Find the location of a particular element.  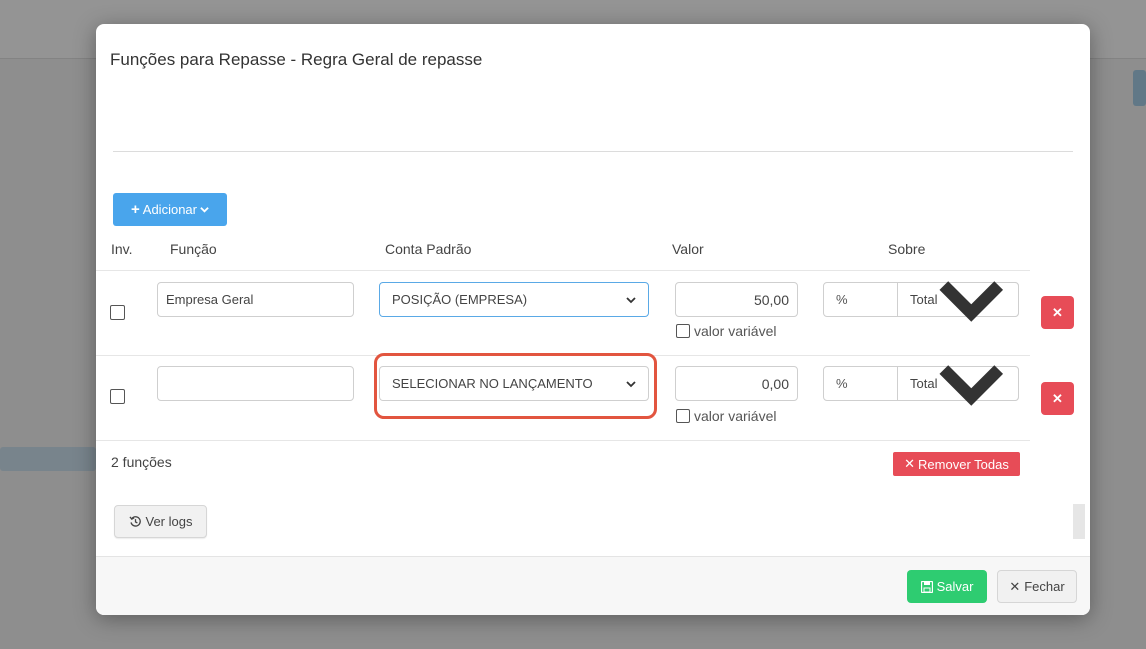

functions-count: 2 funções is located at coordinates (141, 462).